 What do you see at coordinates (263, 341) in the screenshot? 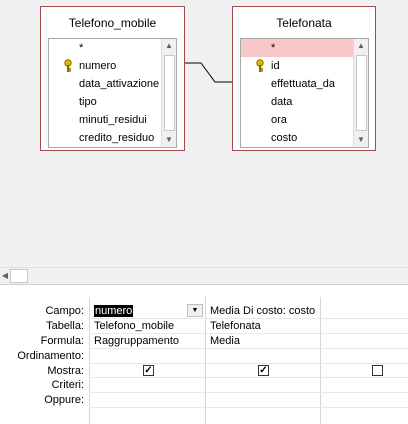
I see `formula-cell: Media` at bounding box center [263, 341].